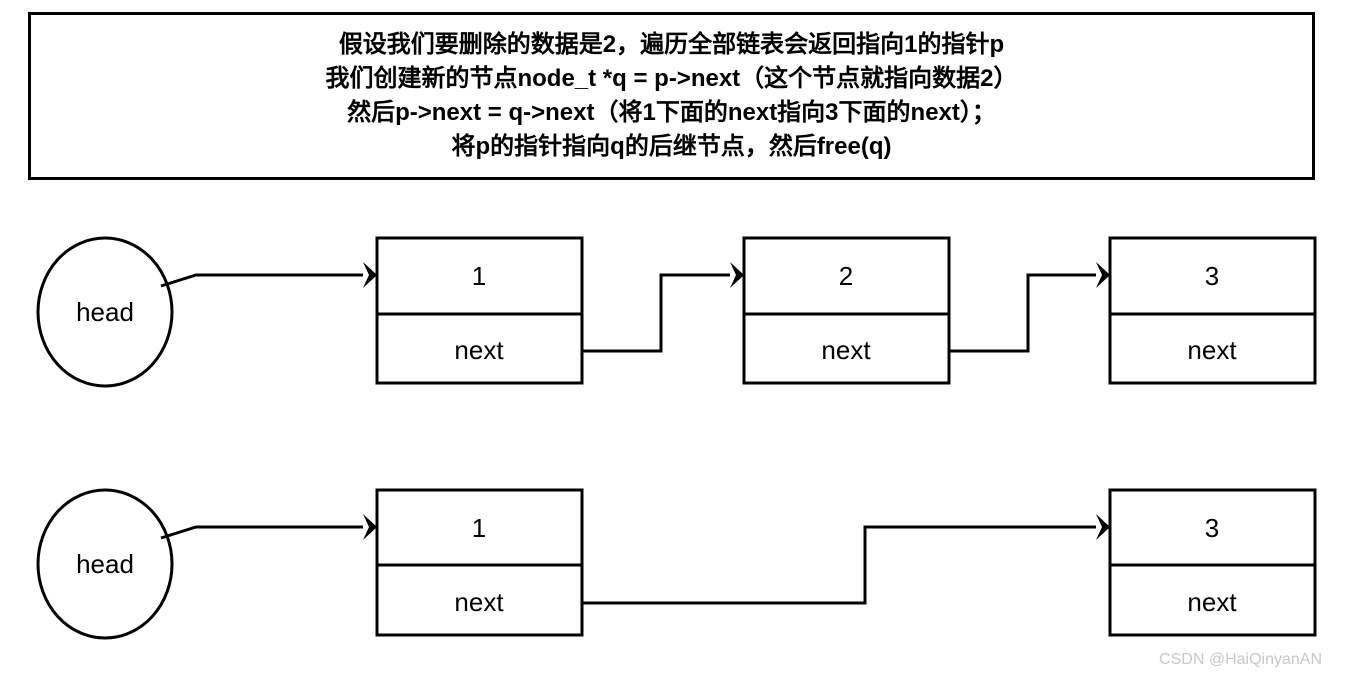  What do you see at coordinates (1029, 307) in the screenshot?
I see `connector-node2-to-node3-before` at bounding box center [1029, 307].